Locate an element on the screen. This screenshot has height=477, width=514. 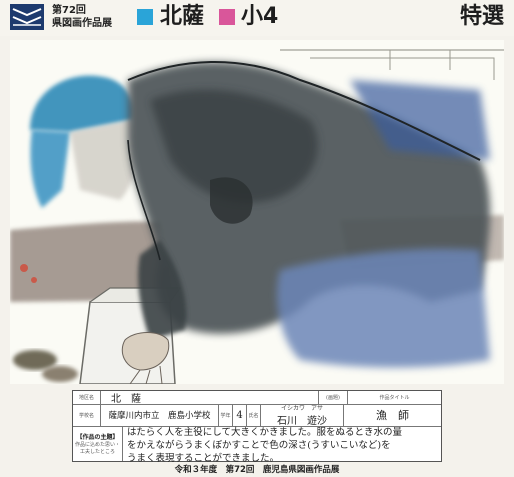
name-value: 石川 遊沙 is located at coordinates (302, 421).